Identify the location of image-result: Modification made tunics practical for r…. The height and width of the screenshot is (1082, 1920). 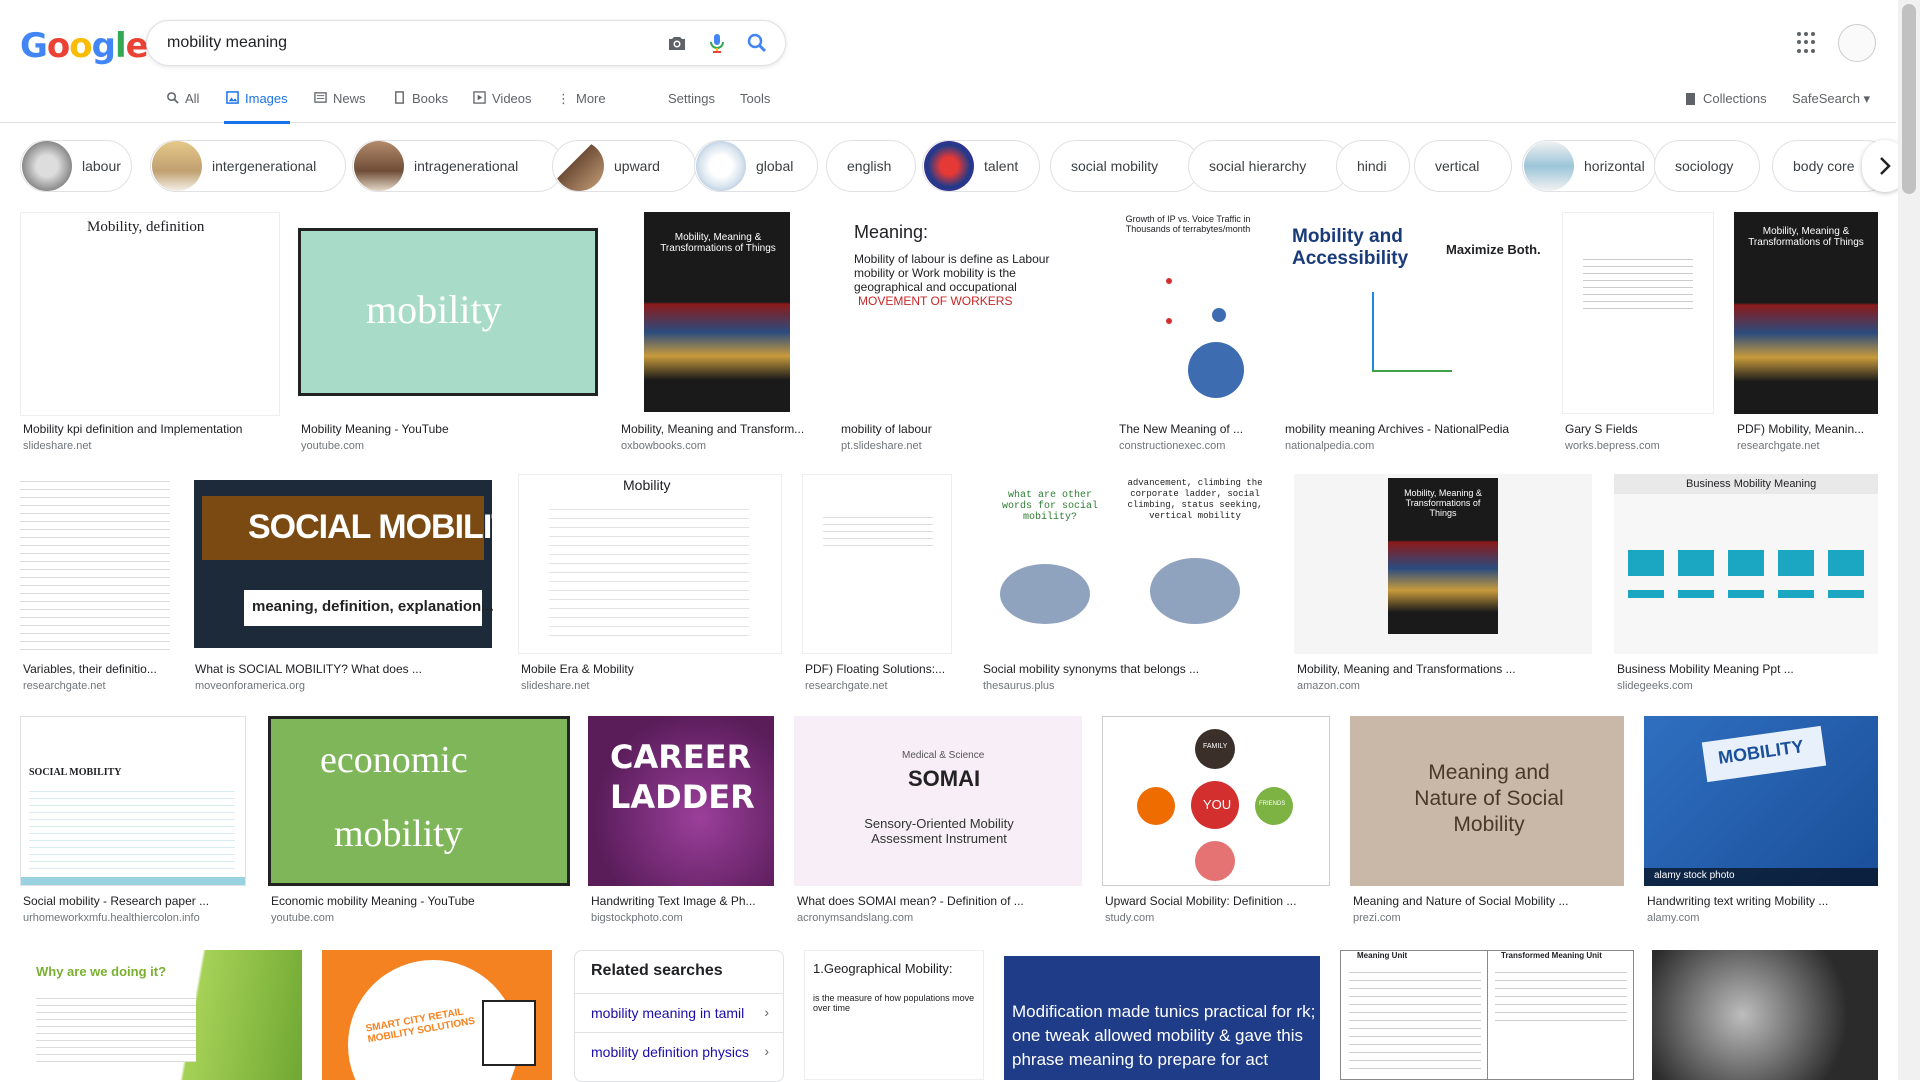
(1162, 1018).